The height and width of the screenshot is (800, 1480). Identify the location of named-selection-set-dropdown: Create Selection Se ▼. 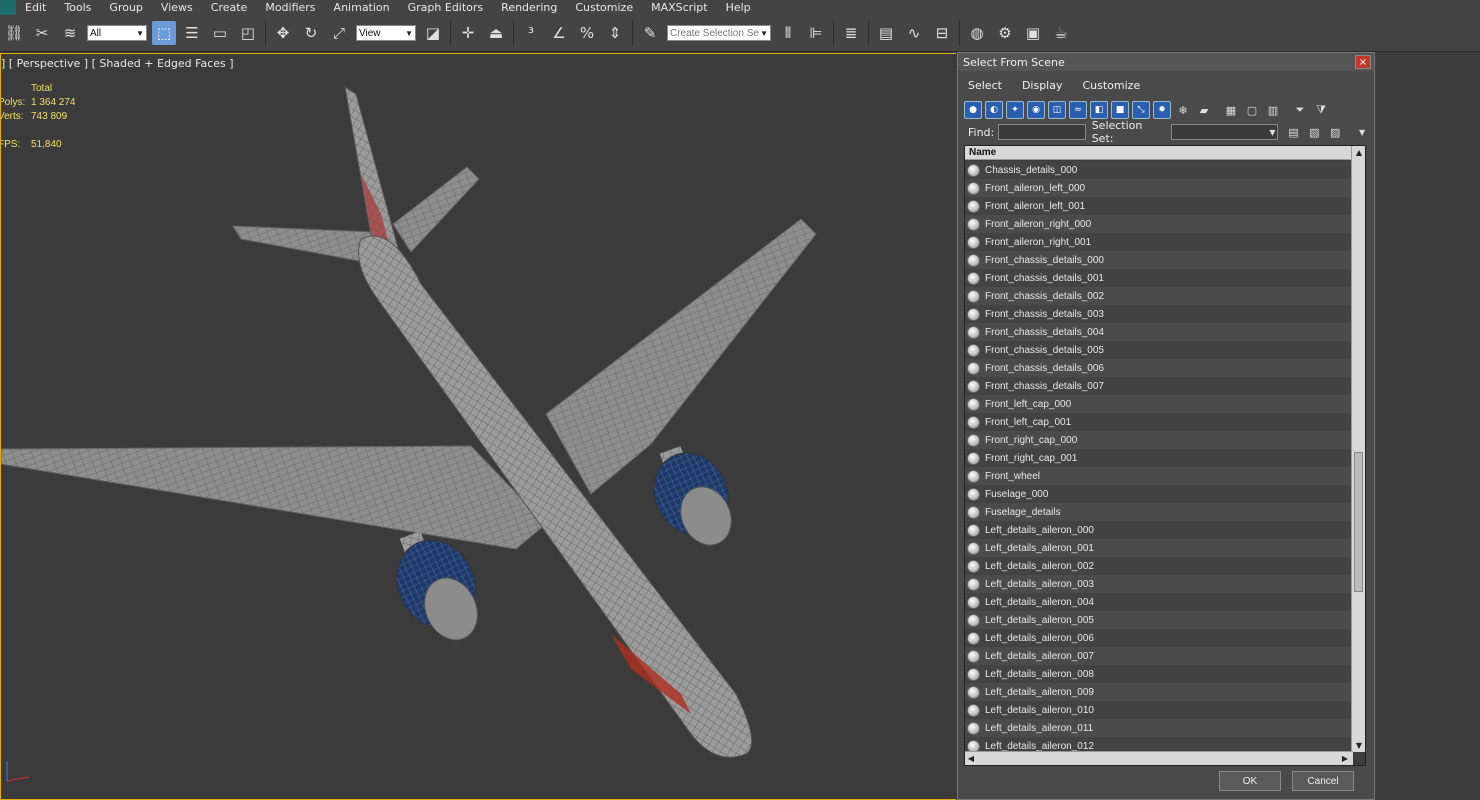
(719, 33).